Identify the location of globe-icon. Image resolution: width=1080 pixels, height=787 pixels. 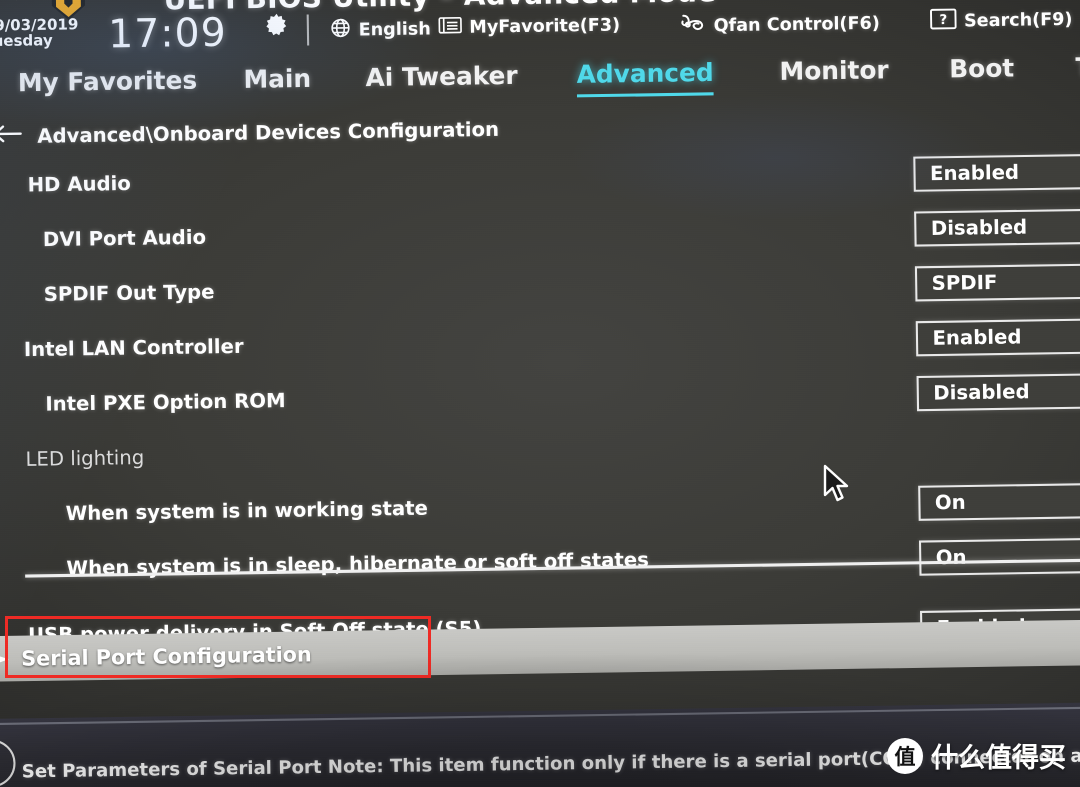
(340, 30).